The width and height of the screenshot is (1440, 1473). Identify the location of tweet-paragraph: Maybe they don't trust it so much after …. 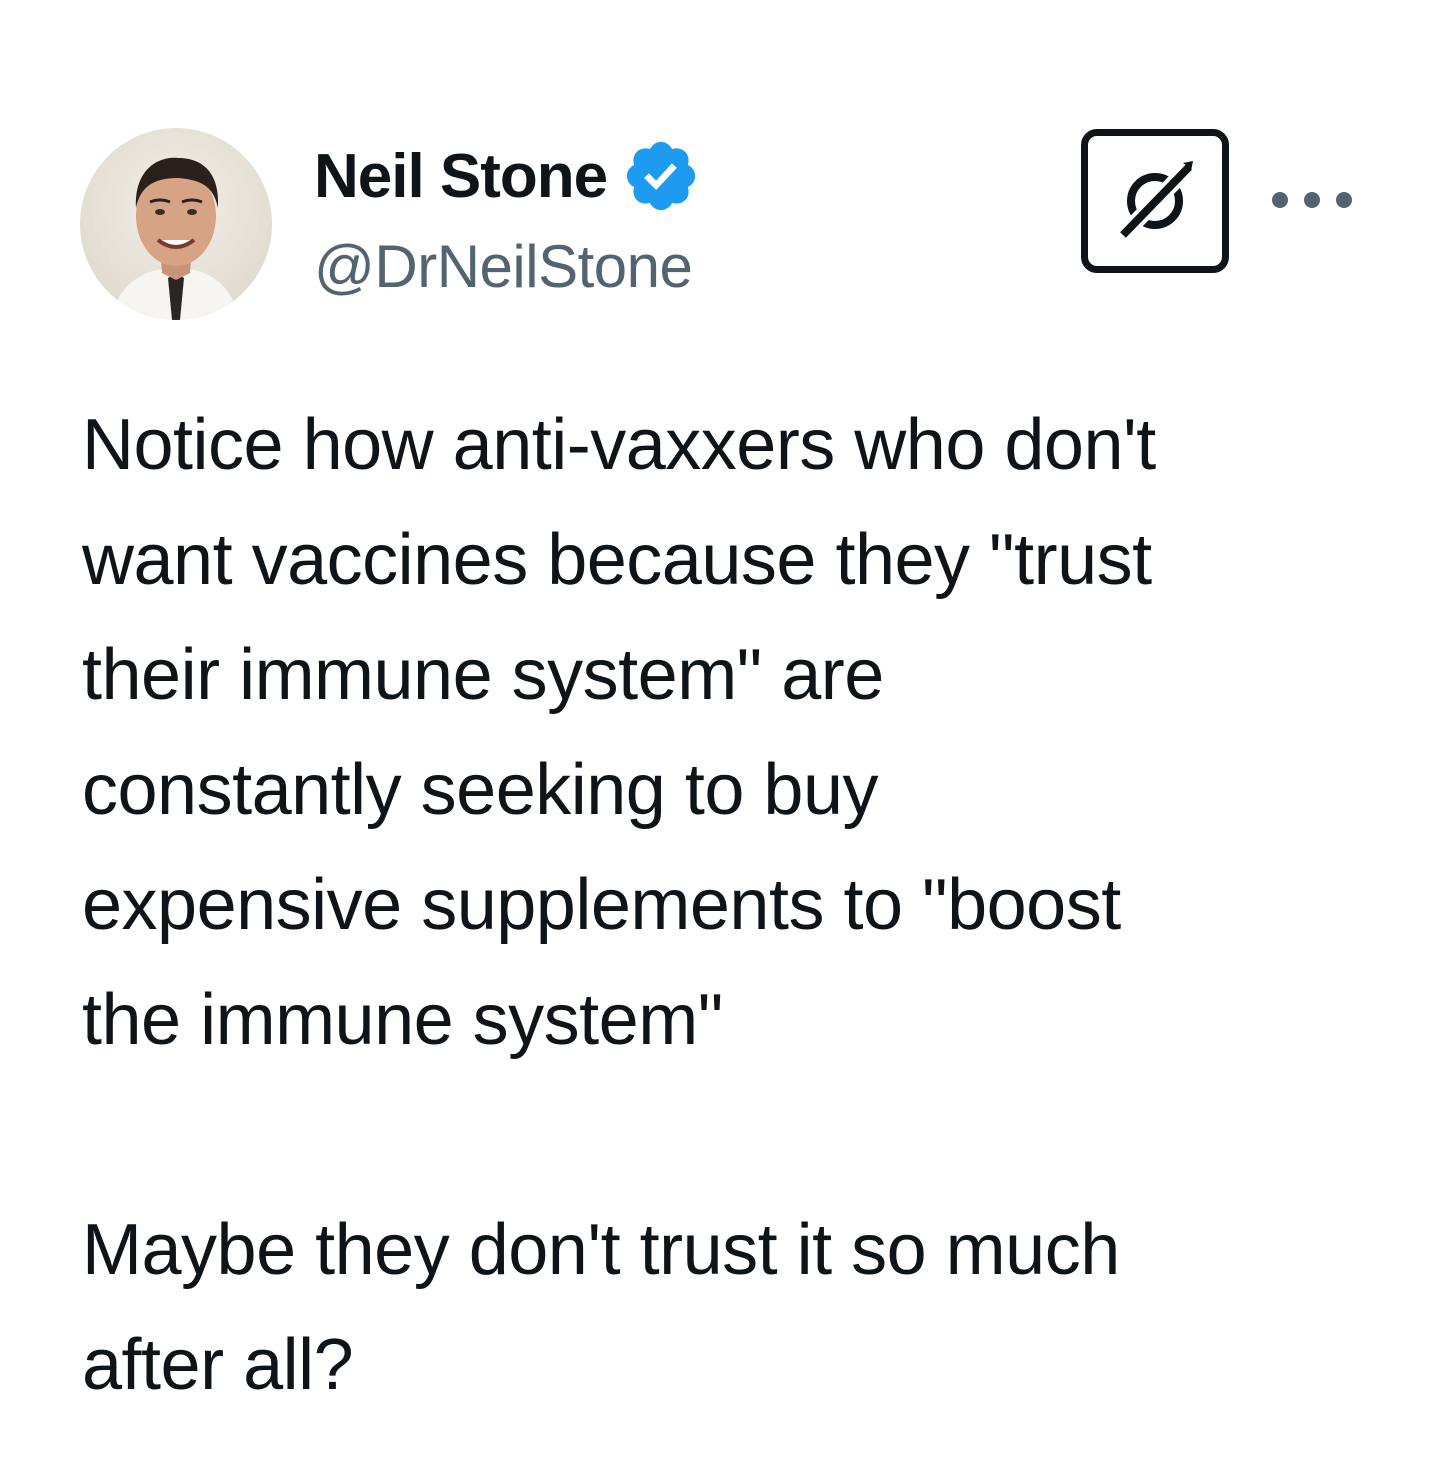
(601, 1307).